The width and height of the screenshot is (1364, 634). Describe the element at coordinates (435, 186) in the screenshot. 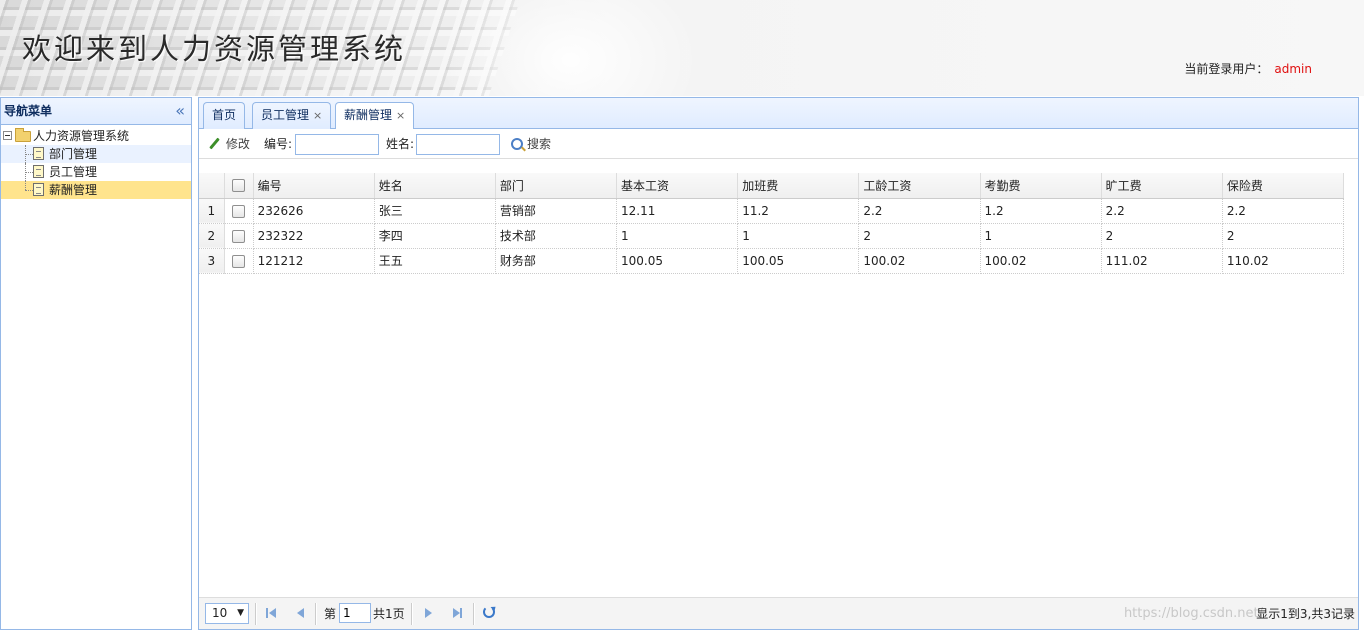

I see `column-header: 姓名` at that location.